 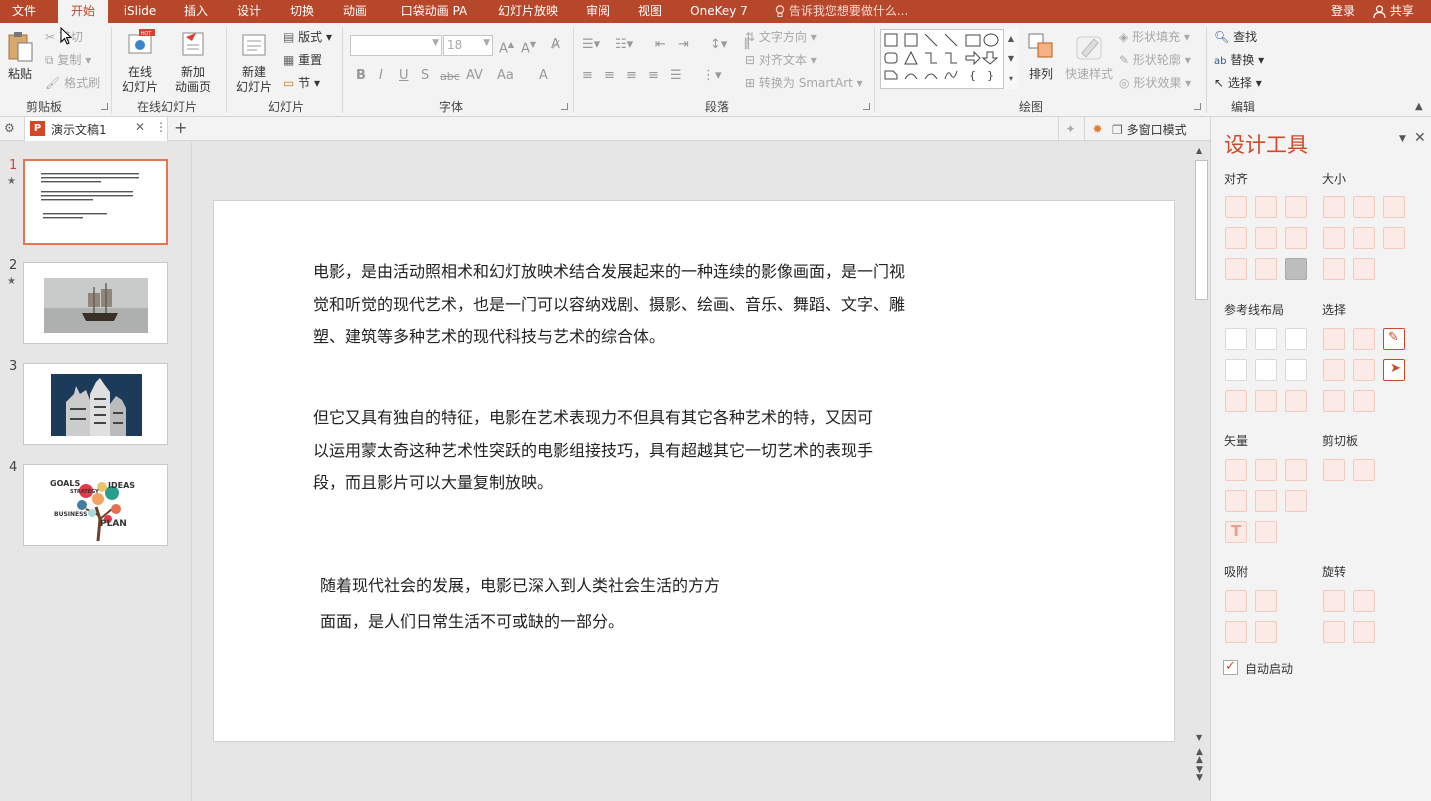 I want to click on guide-grid-icon, so click(x=1296, y=401).